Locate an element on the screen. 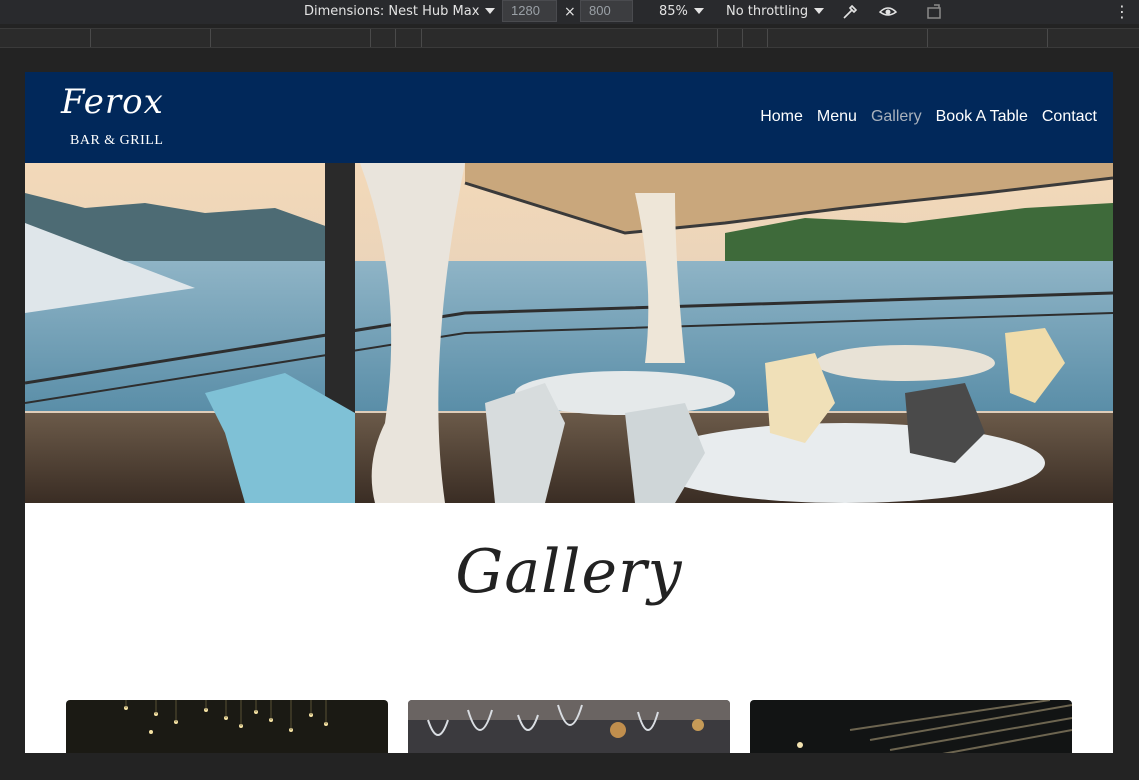 Image resolution: width=1139 pixels, height=780 pixels. main-nav: Home Menu Gallery Book A Table Contact is located at coordinates (928, 117).